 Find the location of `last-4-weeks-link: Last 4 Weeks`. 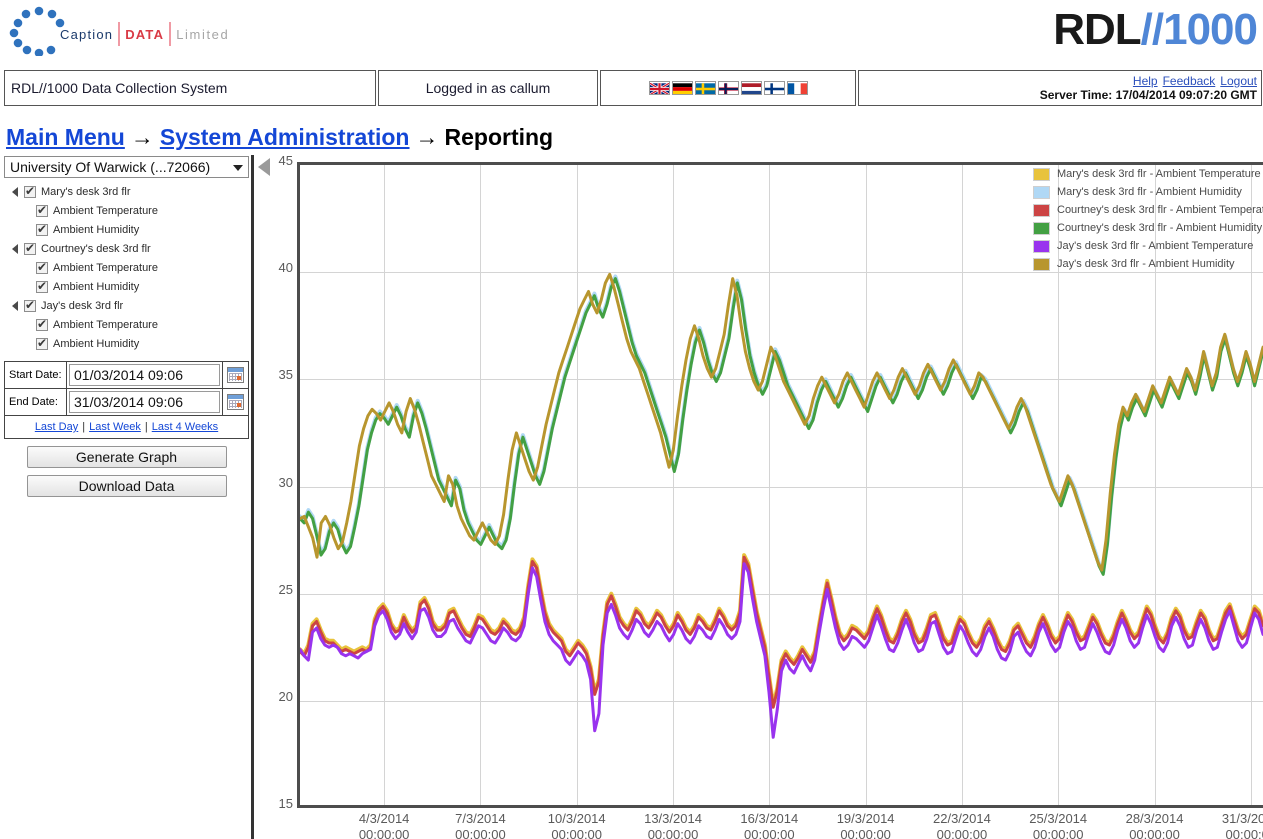

last-4-weeks-link: Last 4 Weeks is located at coordinates (185, 427).